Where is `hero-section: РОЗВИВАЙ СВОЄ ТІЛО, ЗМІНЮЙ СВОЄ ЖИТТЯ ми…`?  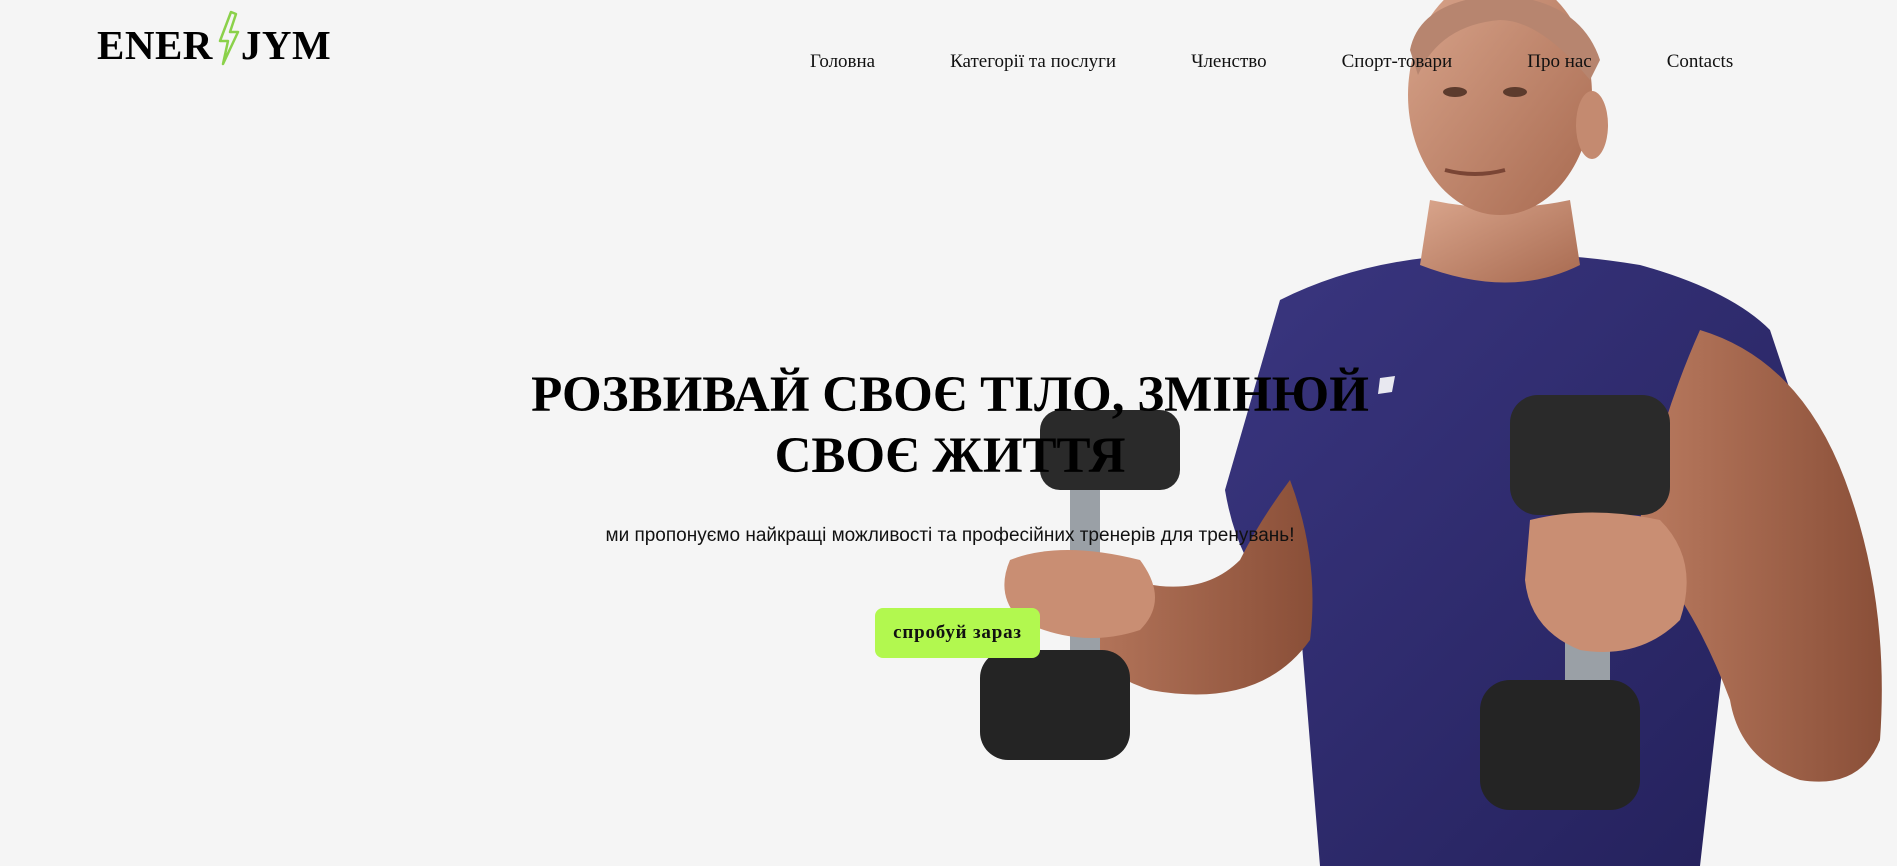
hero-section: РОЗВИВАЙ СВОЄ ТІЛО, ЗМІНЮЙ СВОЄ ЖИТТЯ ми… is located at coordinates (950, 457).